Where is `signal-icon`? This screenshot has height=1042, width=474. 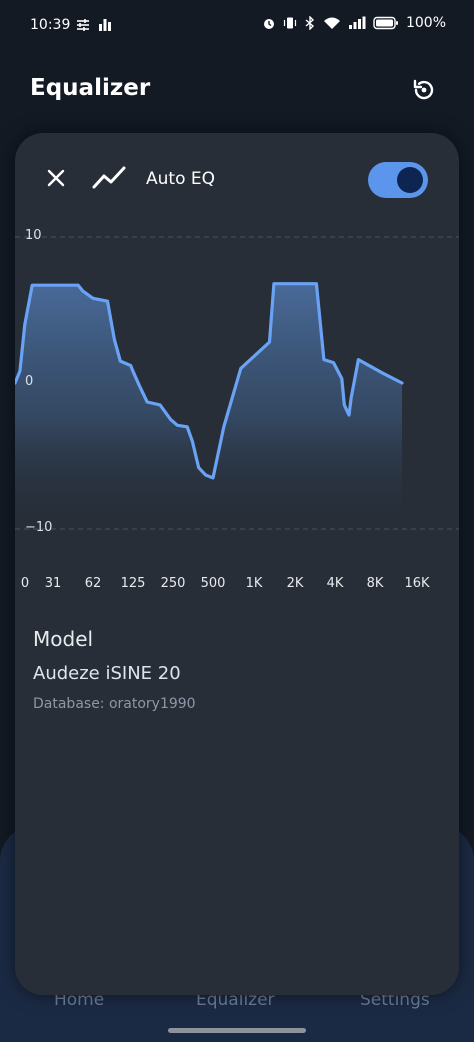 signal-icon is located at coordinates (357, 22).